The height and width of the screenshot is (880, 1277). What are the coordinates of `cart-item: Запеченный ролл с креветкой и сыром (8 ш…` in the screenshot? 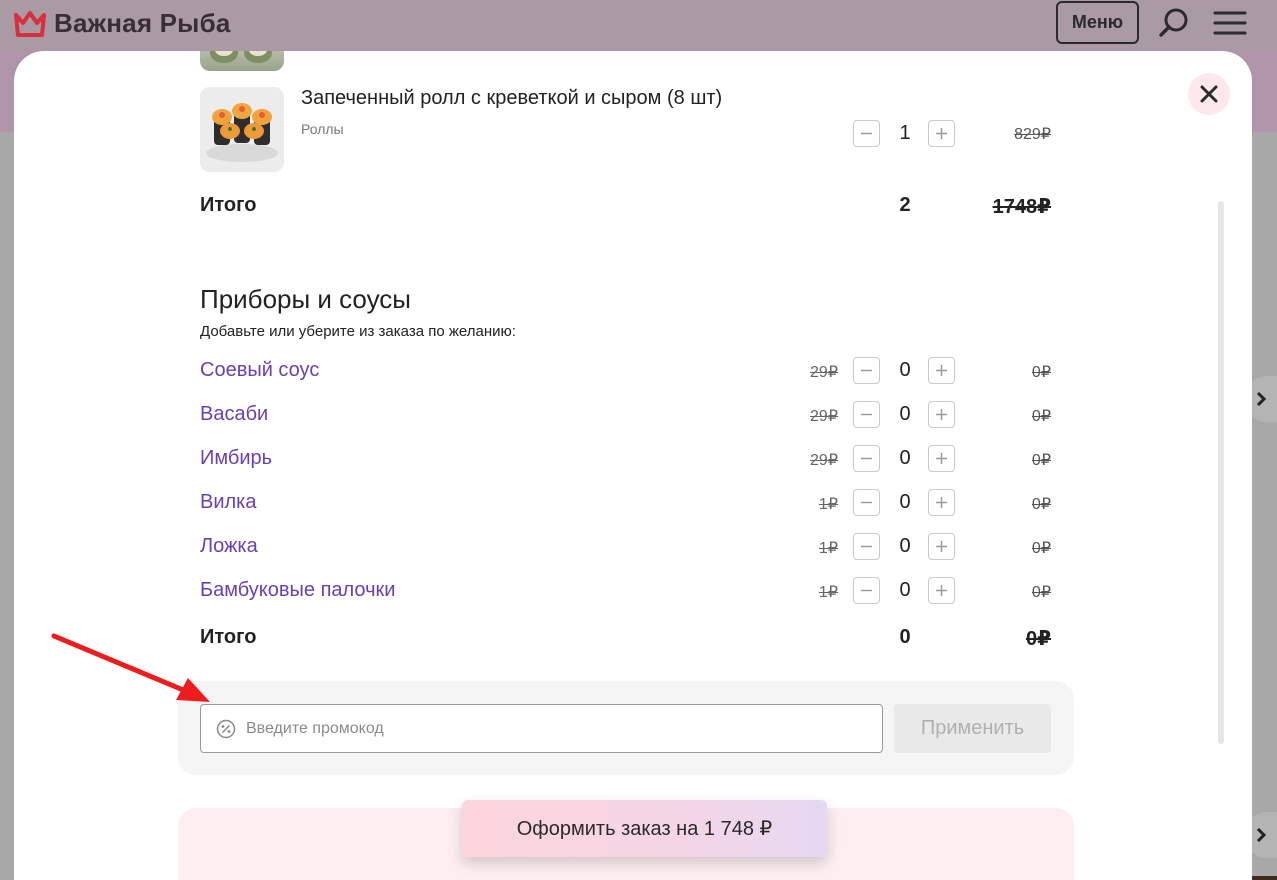 It's located at (626, 130).